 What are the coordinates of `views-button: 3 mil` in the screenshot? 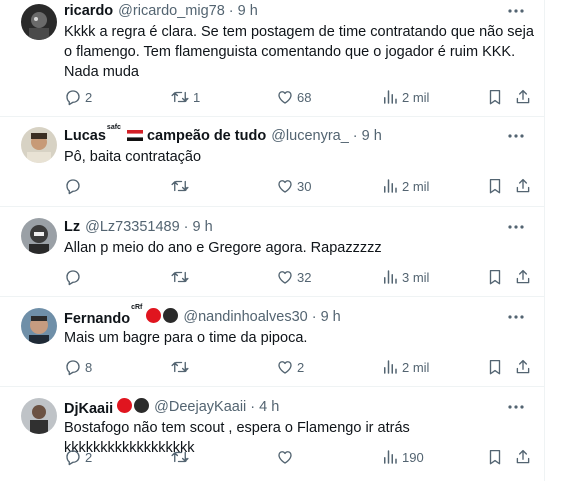 It's located at (405, 277).